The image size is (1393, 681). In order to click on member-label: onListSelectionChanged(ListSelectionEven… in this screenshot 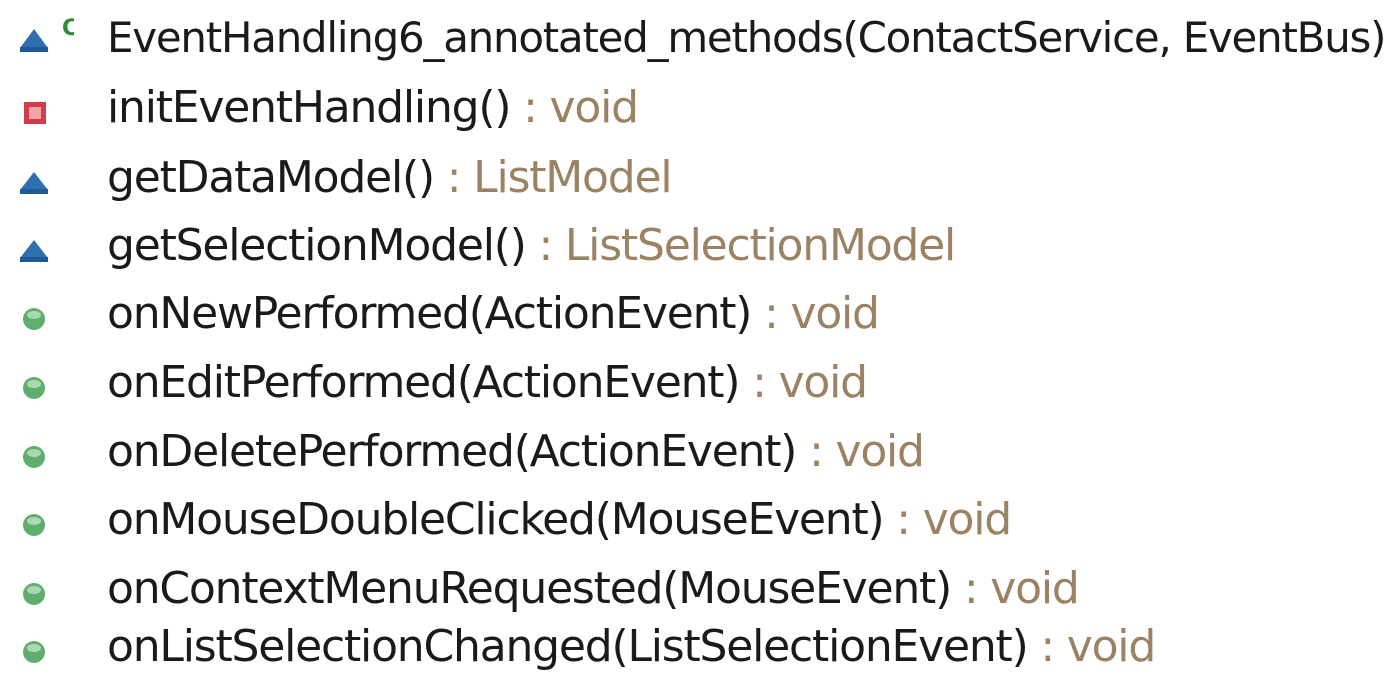, I will do `click(631, 647)`.